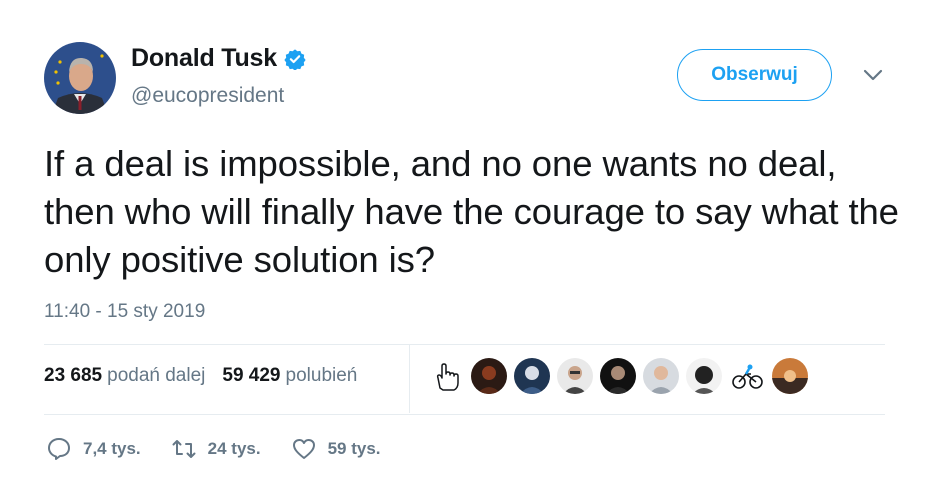 The width and height of the screenshot is (927, 482). What do you see at coordinates (409, 379) in the screenshot?
I see `stats-separator` at bounding box center [409, 379].